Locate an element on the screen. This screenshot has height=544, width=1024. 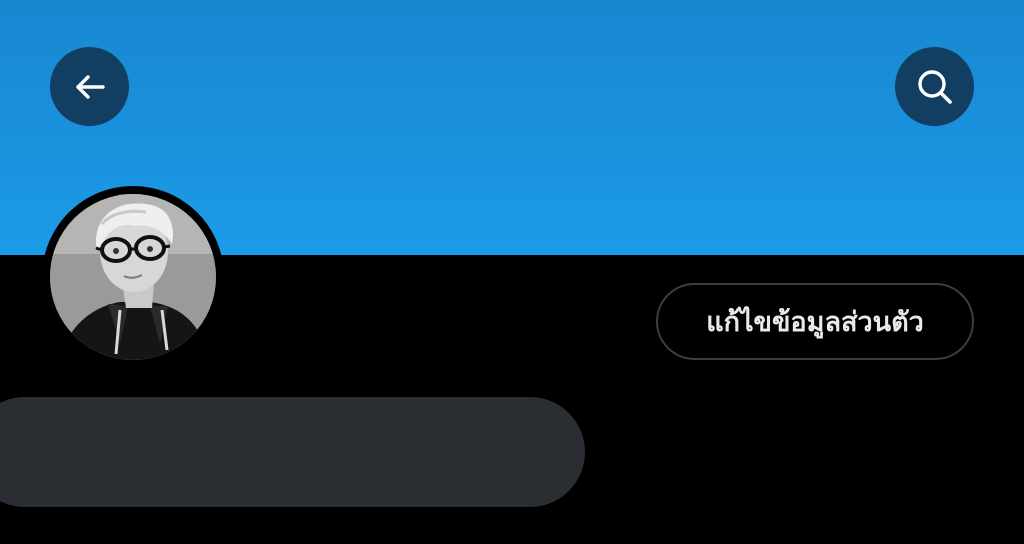
edit-profile-button: แก้ไขข้อมูลส่วนตัว is located at coordinates (815, 321).